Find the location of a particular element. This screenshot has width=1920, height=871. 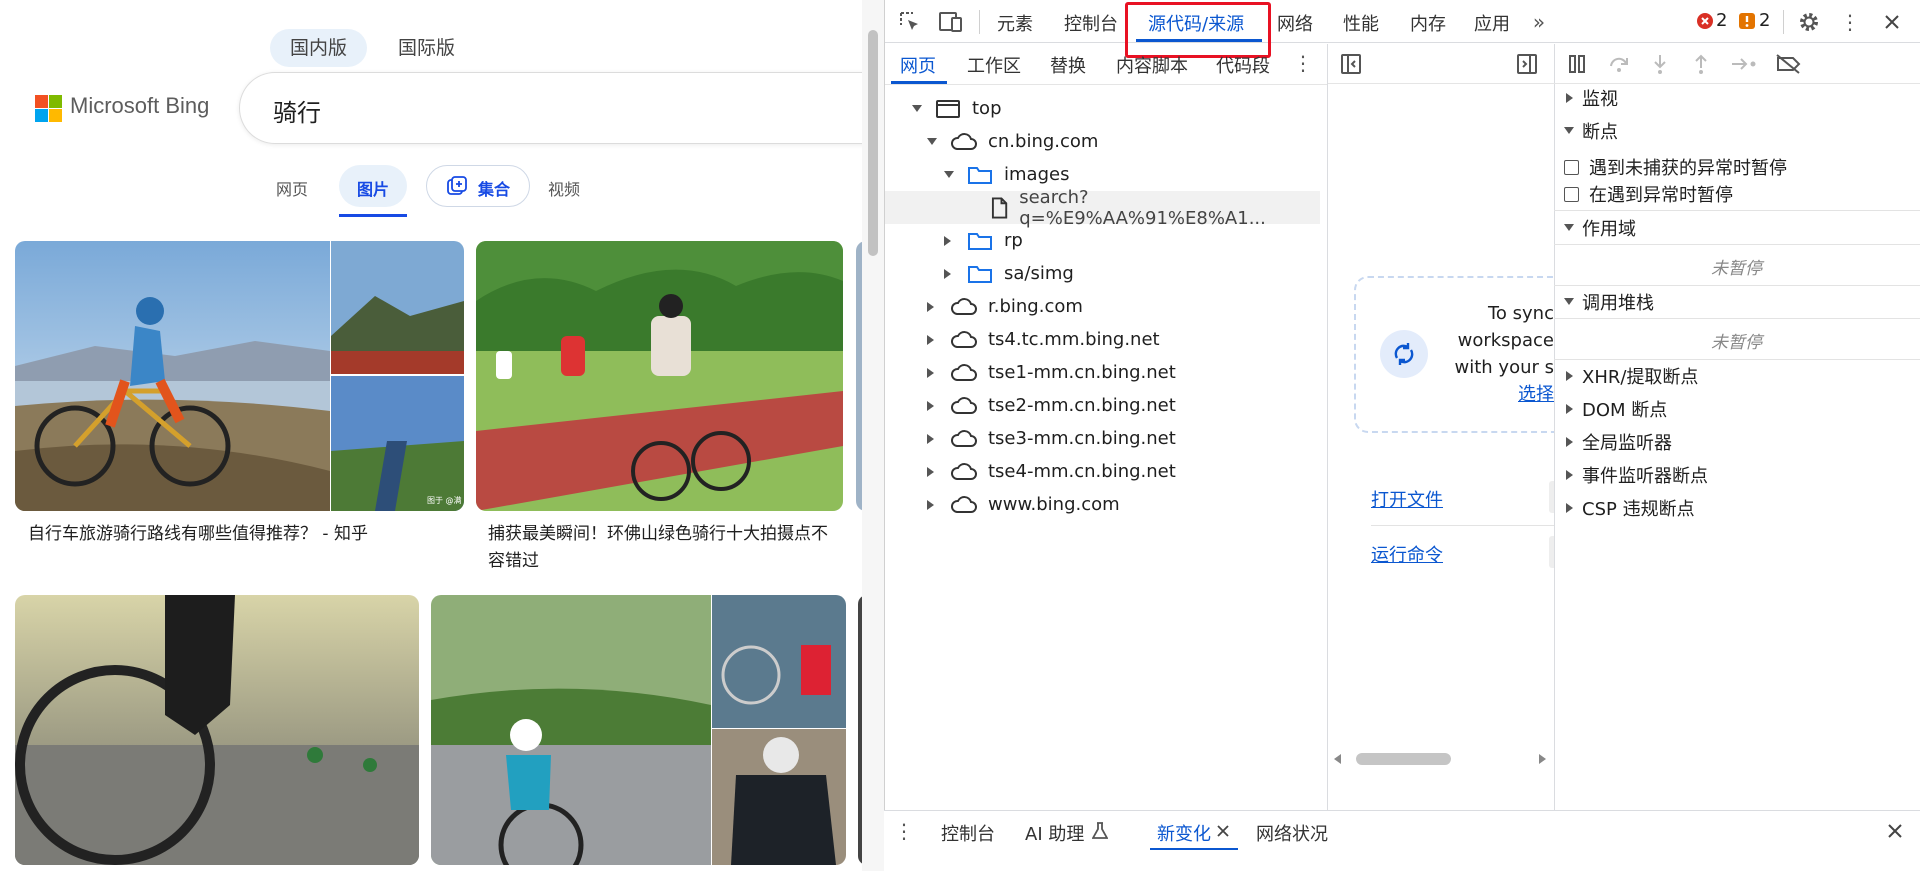

section-watch: 监视 is located at coordinates (1592, 97).